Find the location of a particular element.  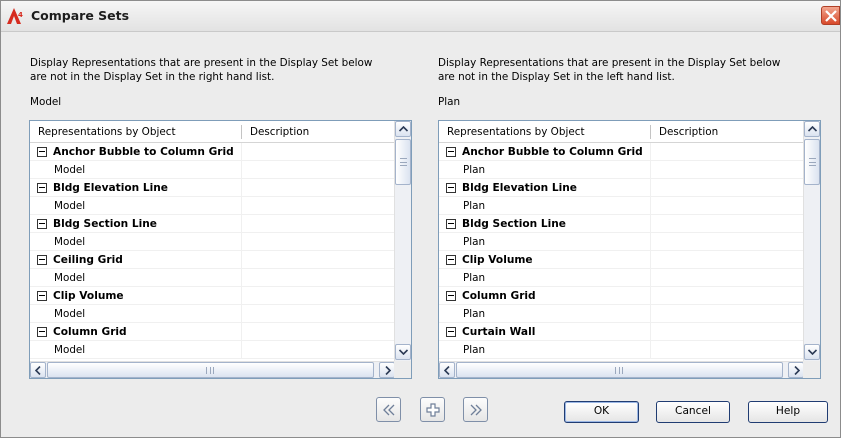

help-button: Help is located at coordinates (788, 412).